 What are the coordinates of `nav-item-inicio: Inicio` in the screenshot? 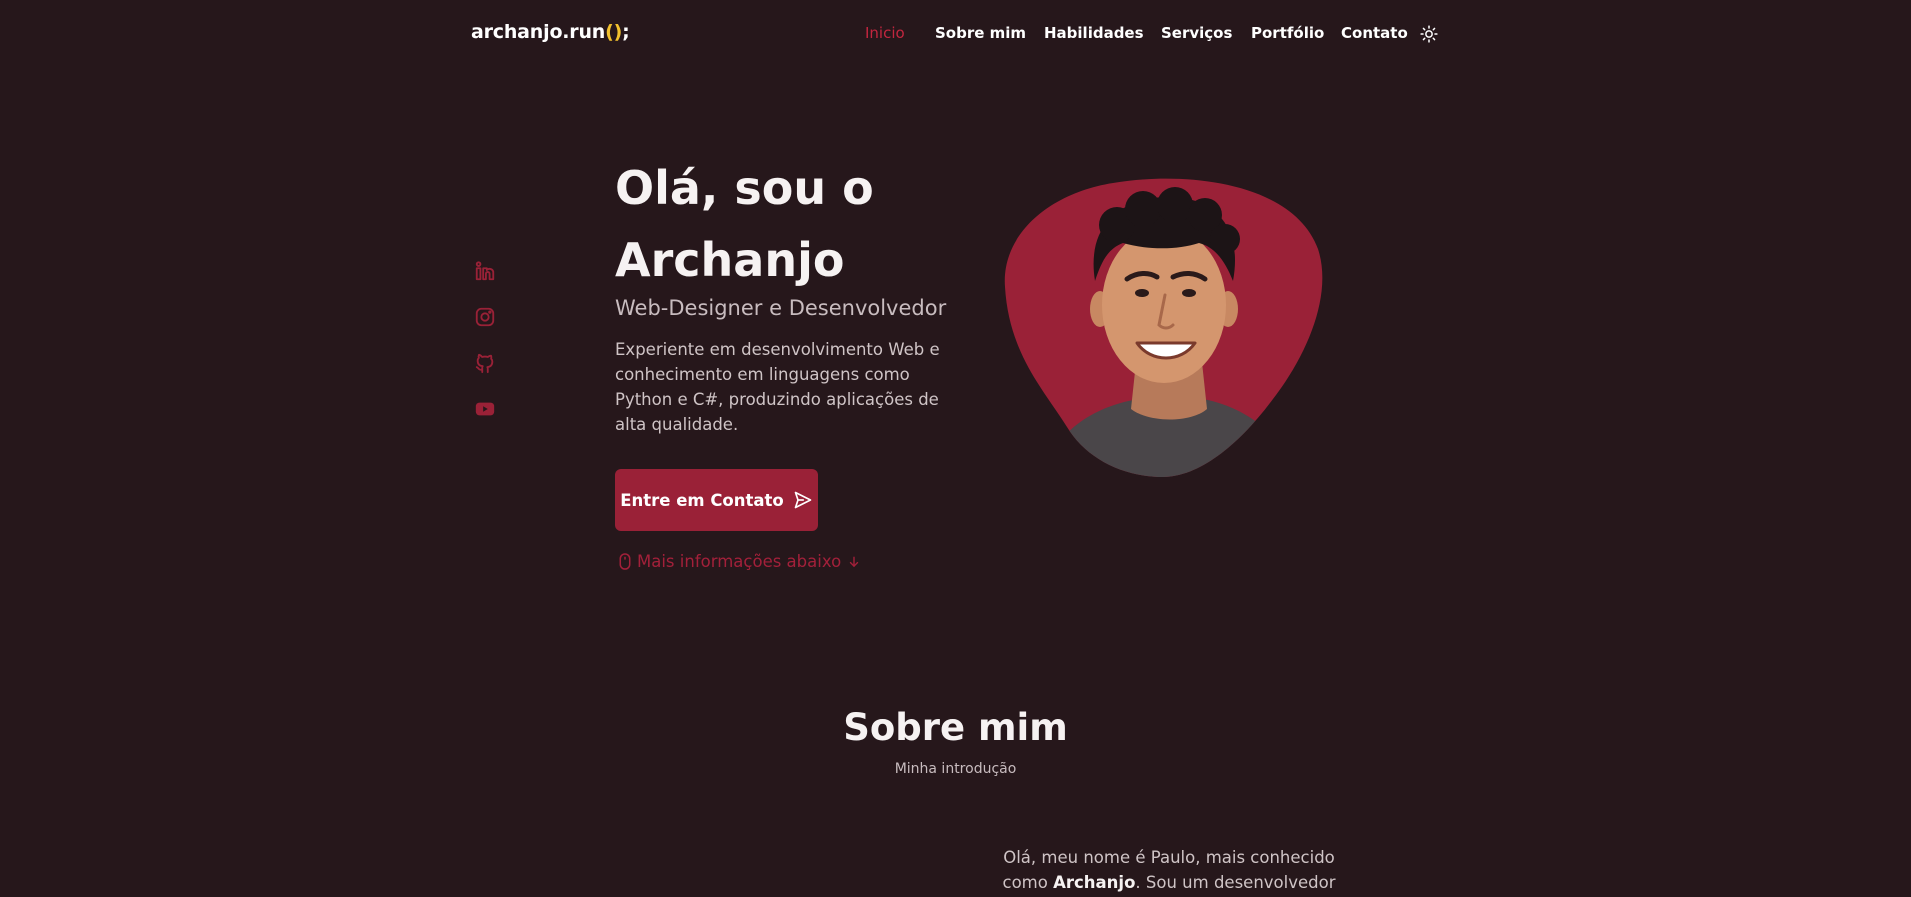 It's located at (885, 33).